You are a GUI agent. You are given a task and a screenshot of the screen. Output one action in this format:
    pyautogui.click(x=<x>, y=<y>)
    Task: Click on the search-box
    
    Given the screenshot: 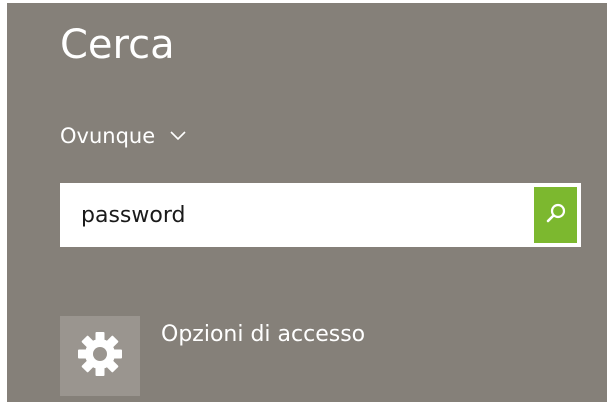 What is the action you would take?
    pyautogui.click(x=320, y=215)
    